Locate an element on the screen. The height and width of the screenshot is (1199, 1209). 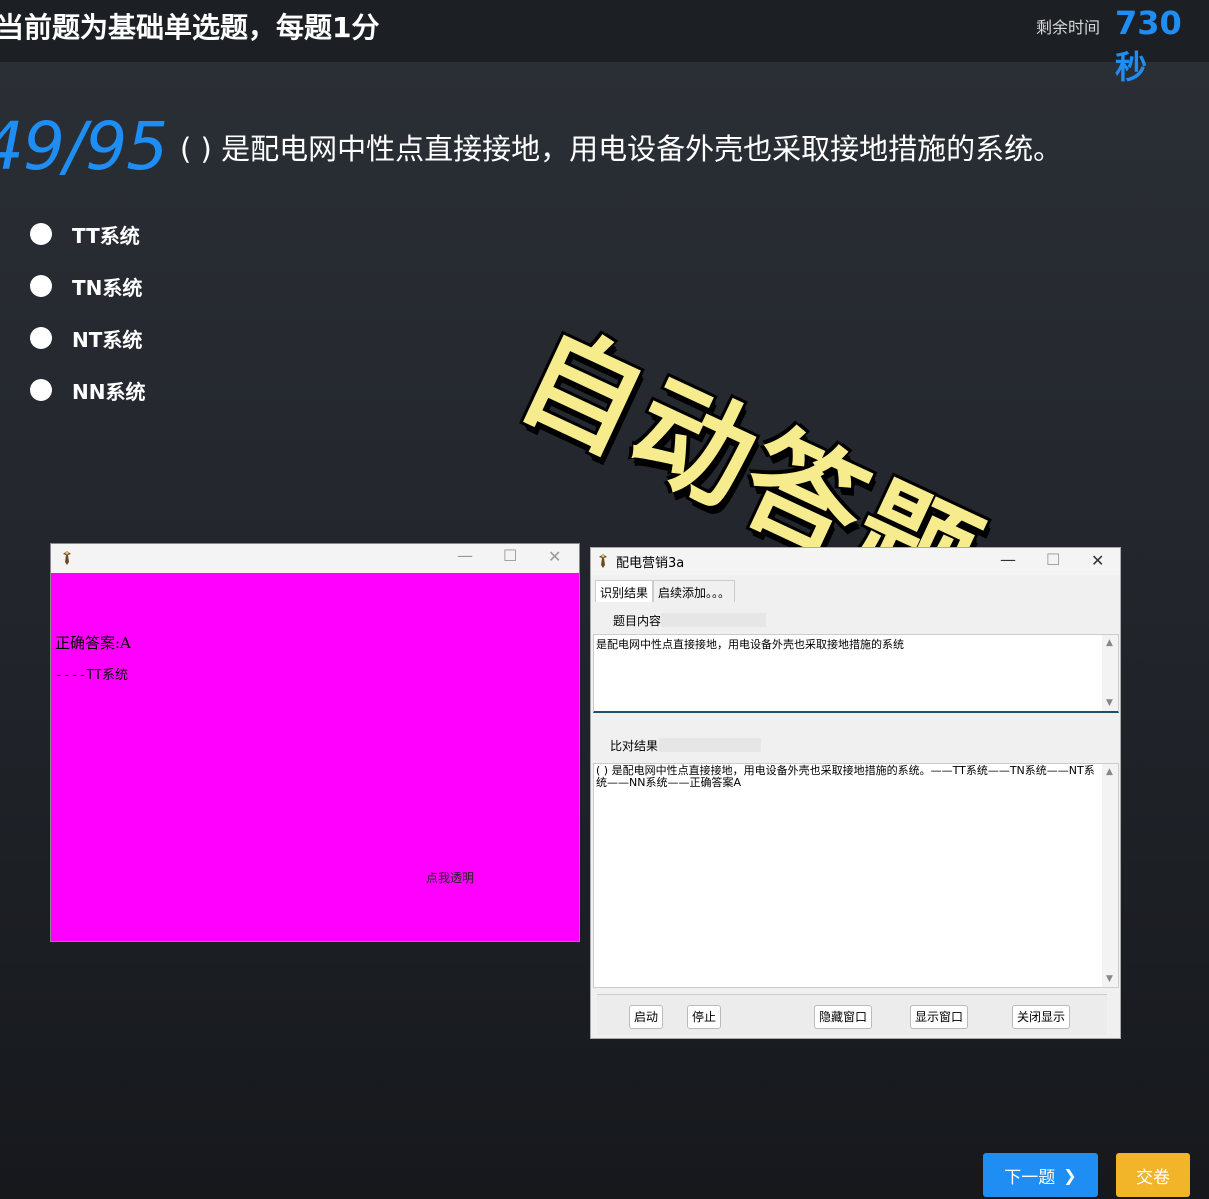
next-question-label: 下一题 is located at coordinates (1030, 1177).